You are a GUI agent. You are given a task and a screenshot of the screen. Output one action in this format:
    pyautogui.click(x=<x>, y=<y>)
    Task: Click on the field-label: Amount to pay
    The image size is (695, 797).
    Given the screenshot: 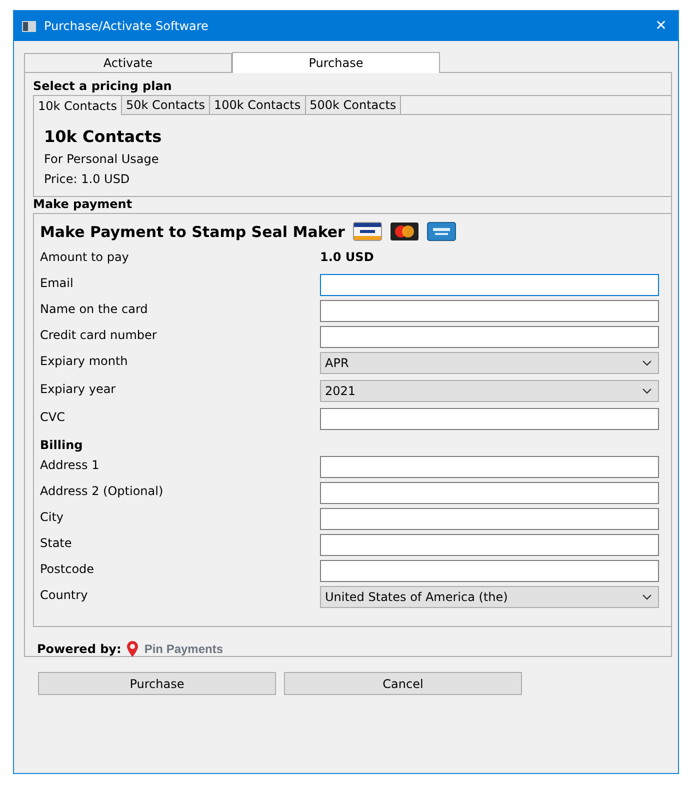 What is the action you would take?
    pyautogui.click(x=85, y=256)
    